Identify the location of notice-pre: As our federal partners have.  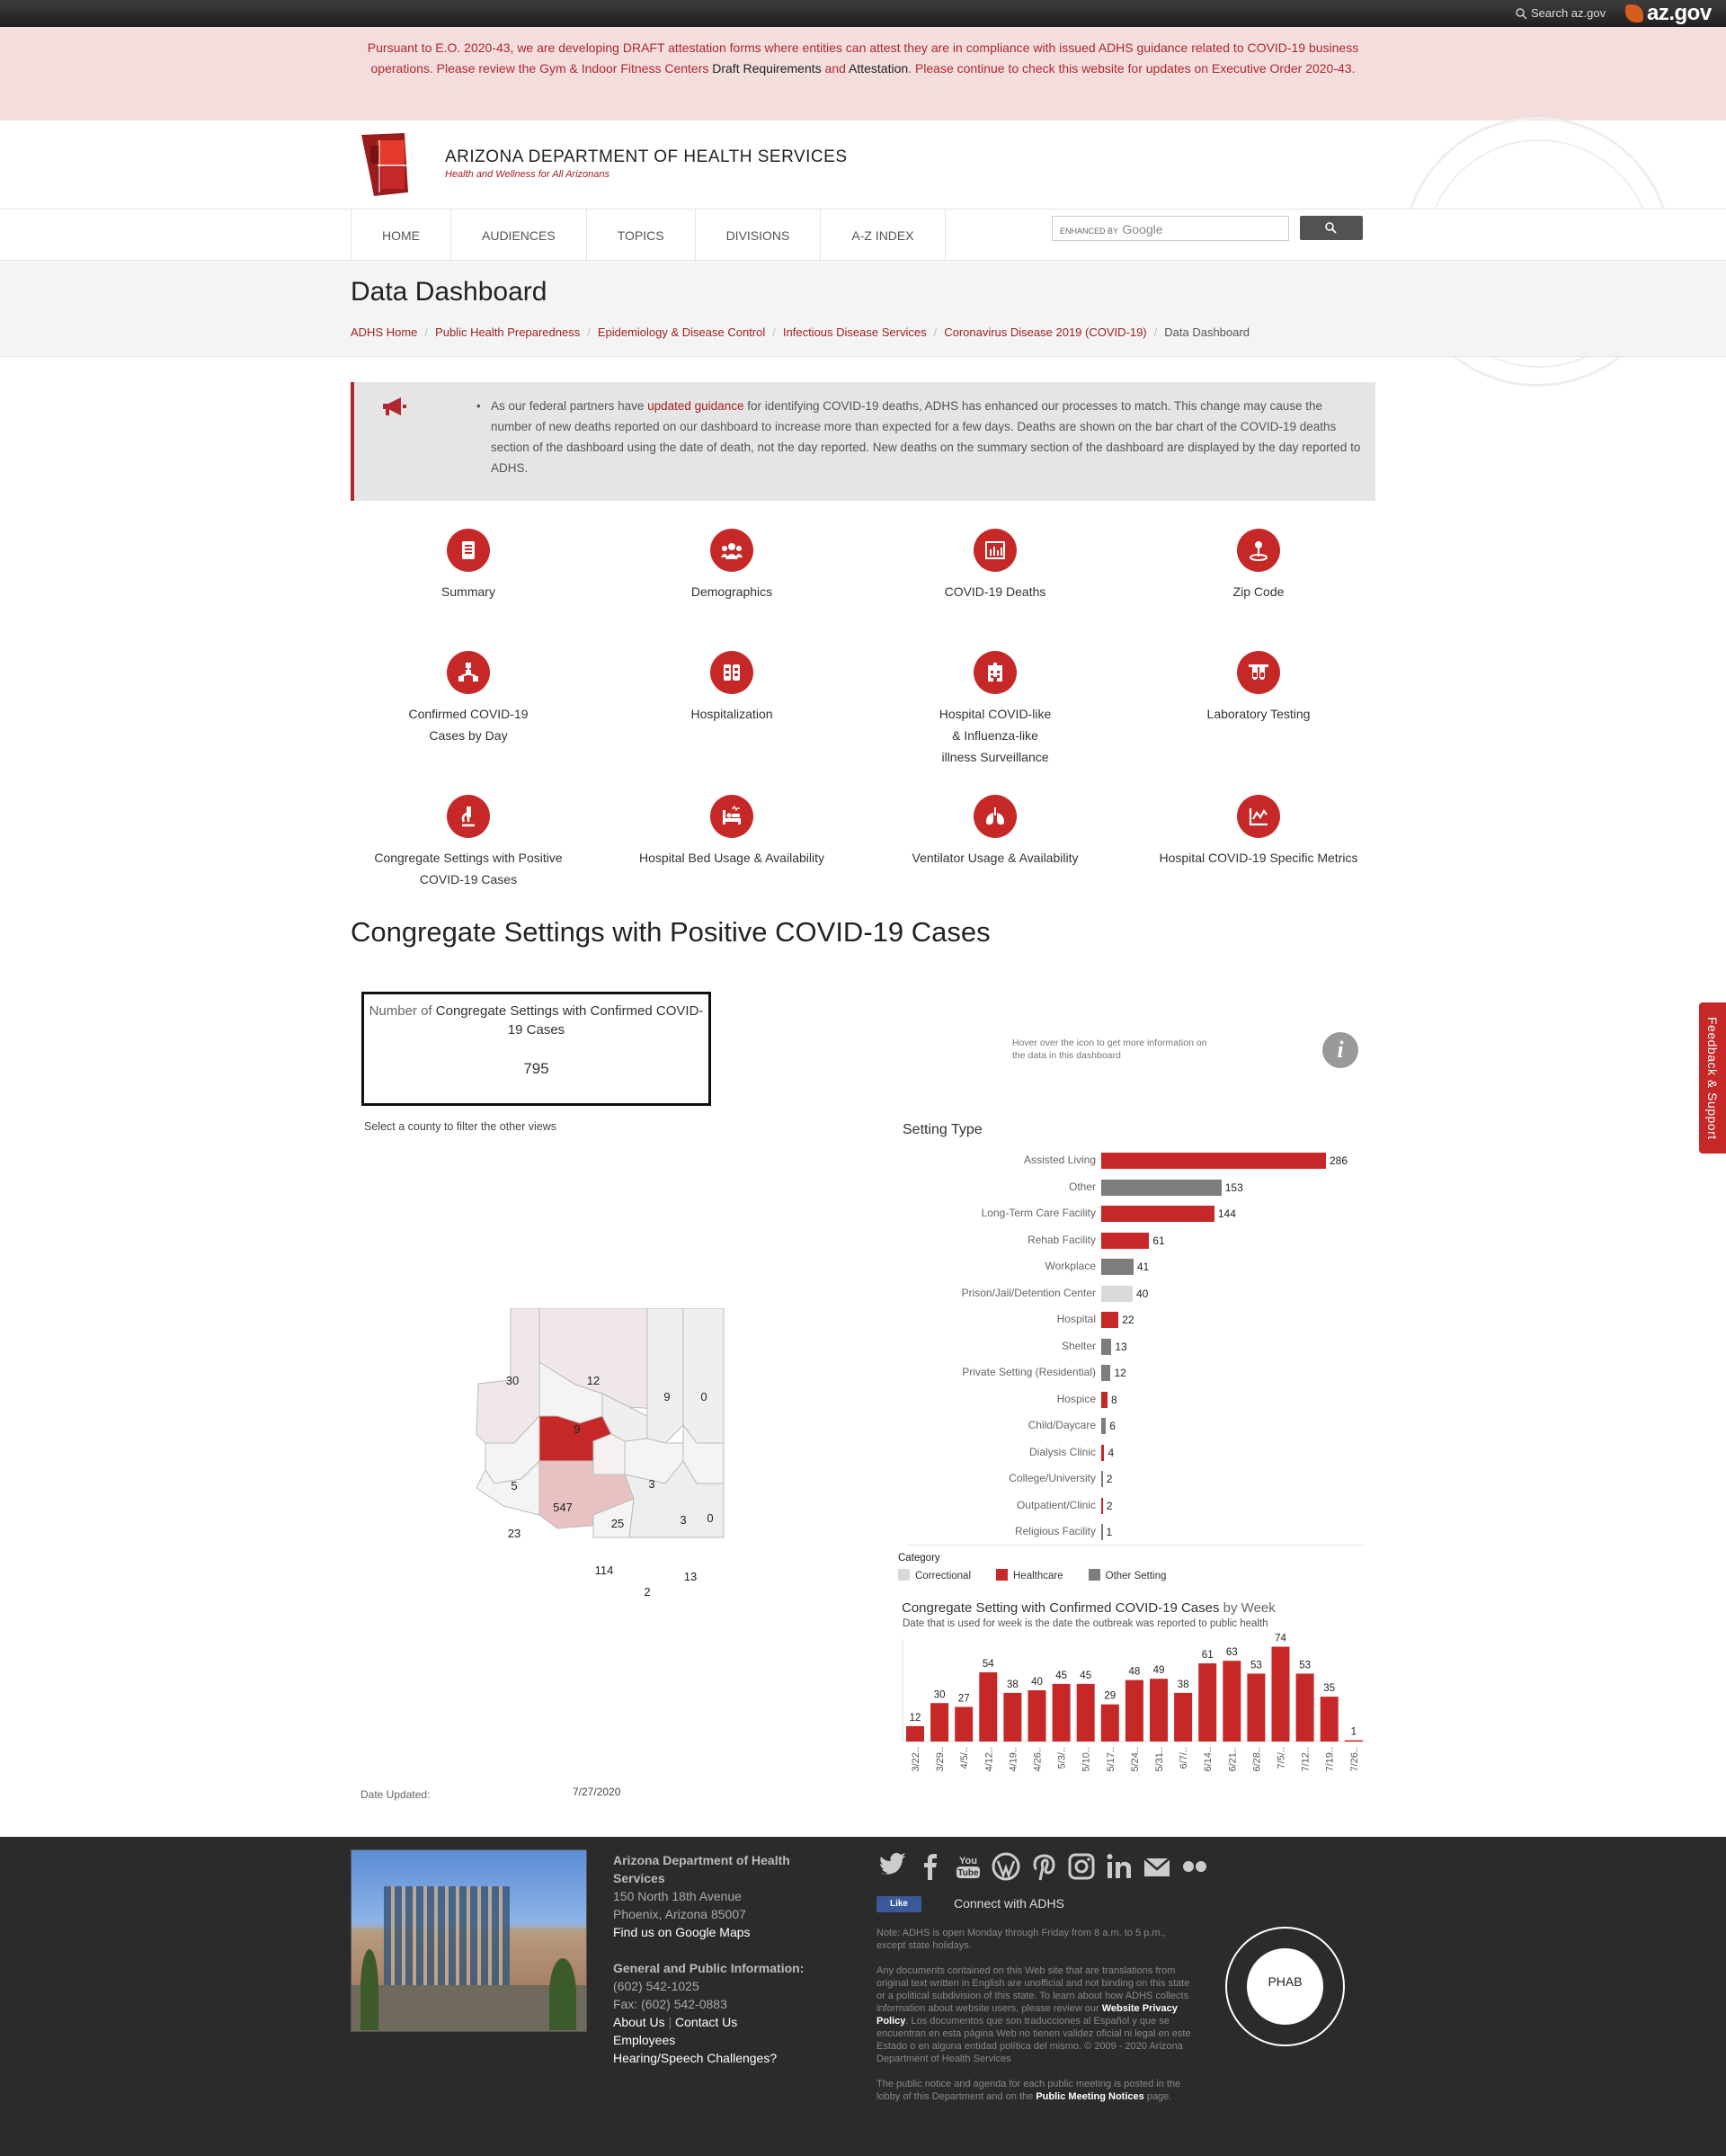
(569, 406).